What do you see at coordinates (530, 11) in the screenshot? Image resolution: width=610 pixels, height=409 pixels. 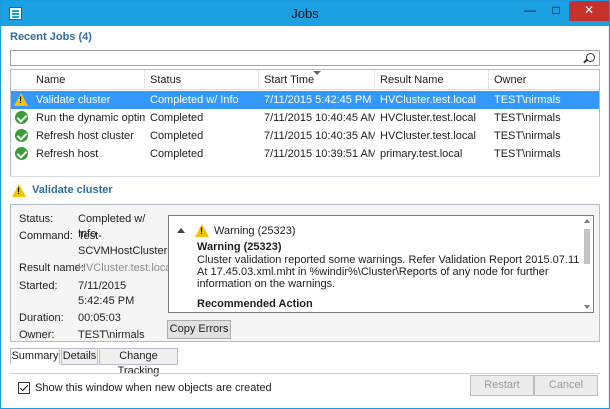 I see `minimize-button: —` at bounding box center [530, 11].